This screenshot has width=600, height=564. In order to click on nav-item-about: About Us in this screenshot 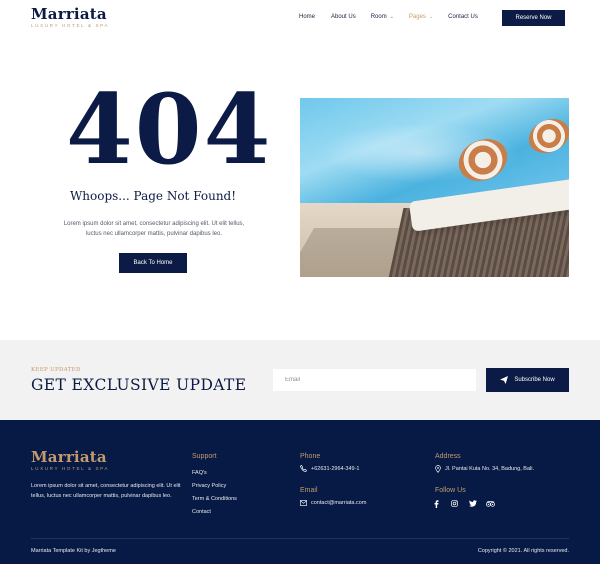, I will do `click(343, 17)`.